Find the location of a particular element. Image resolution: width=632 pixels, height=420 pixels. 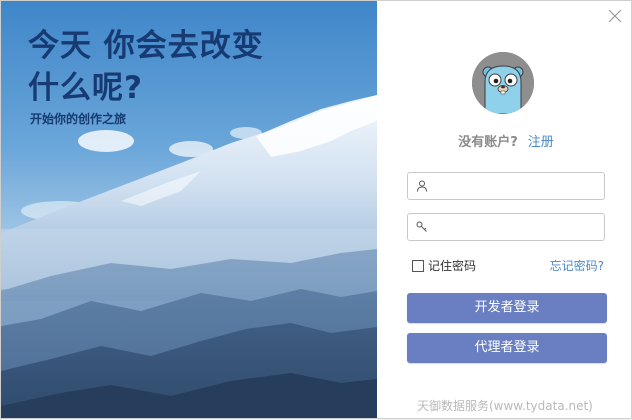

username-field is located at coordinates (506, 186).